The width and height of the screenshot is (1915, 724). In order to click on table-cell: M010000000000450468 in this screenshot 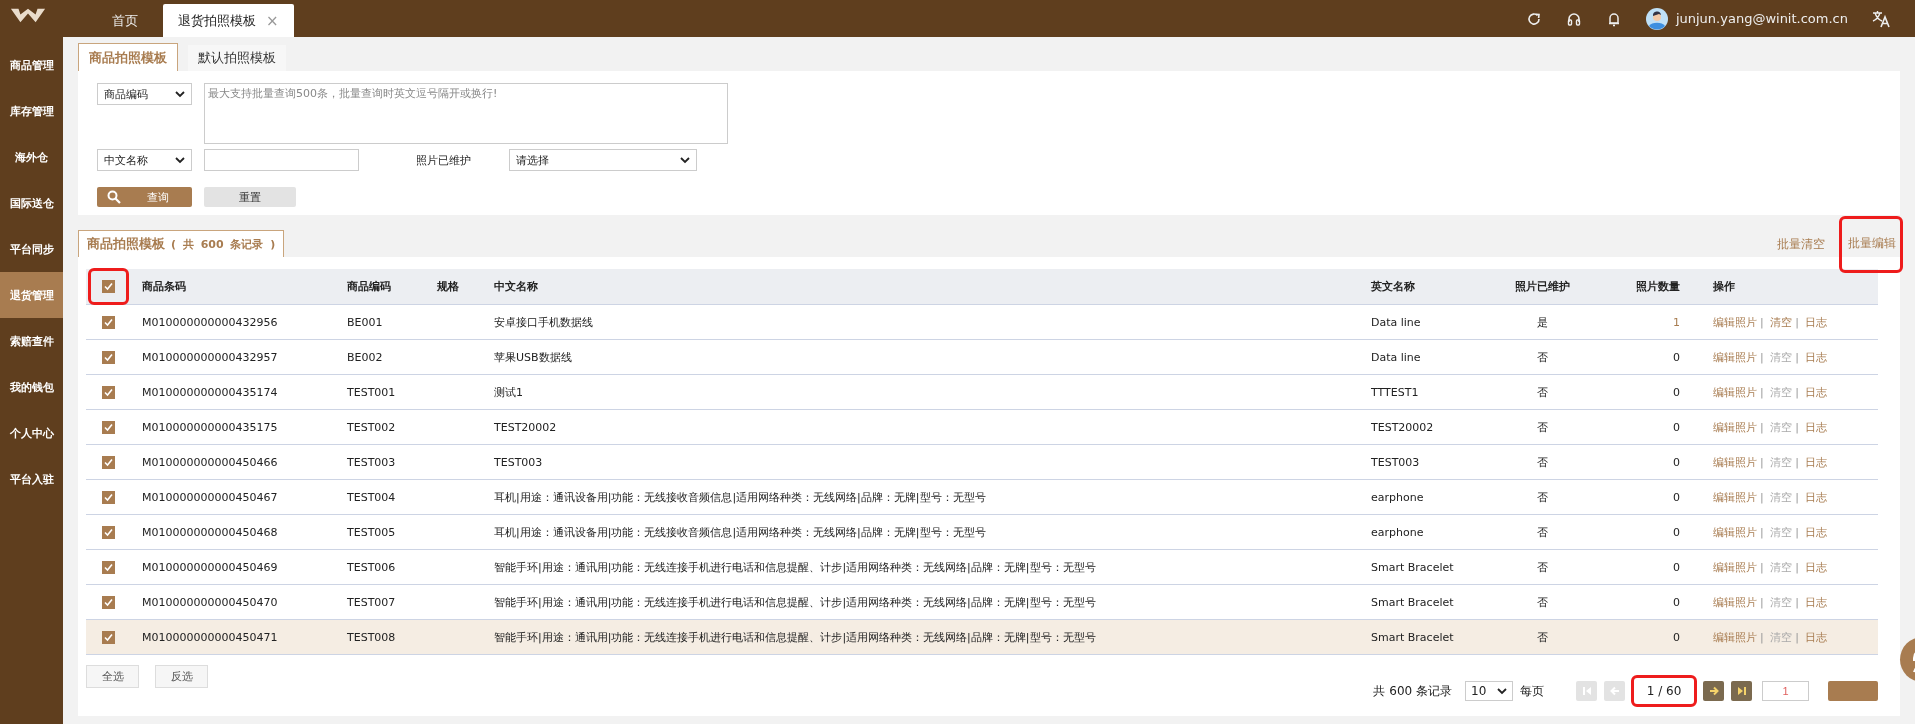, I will do `click(232, 532)`.